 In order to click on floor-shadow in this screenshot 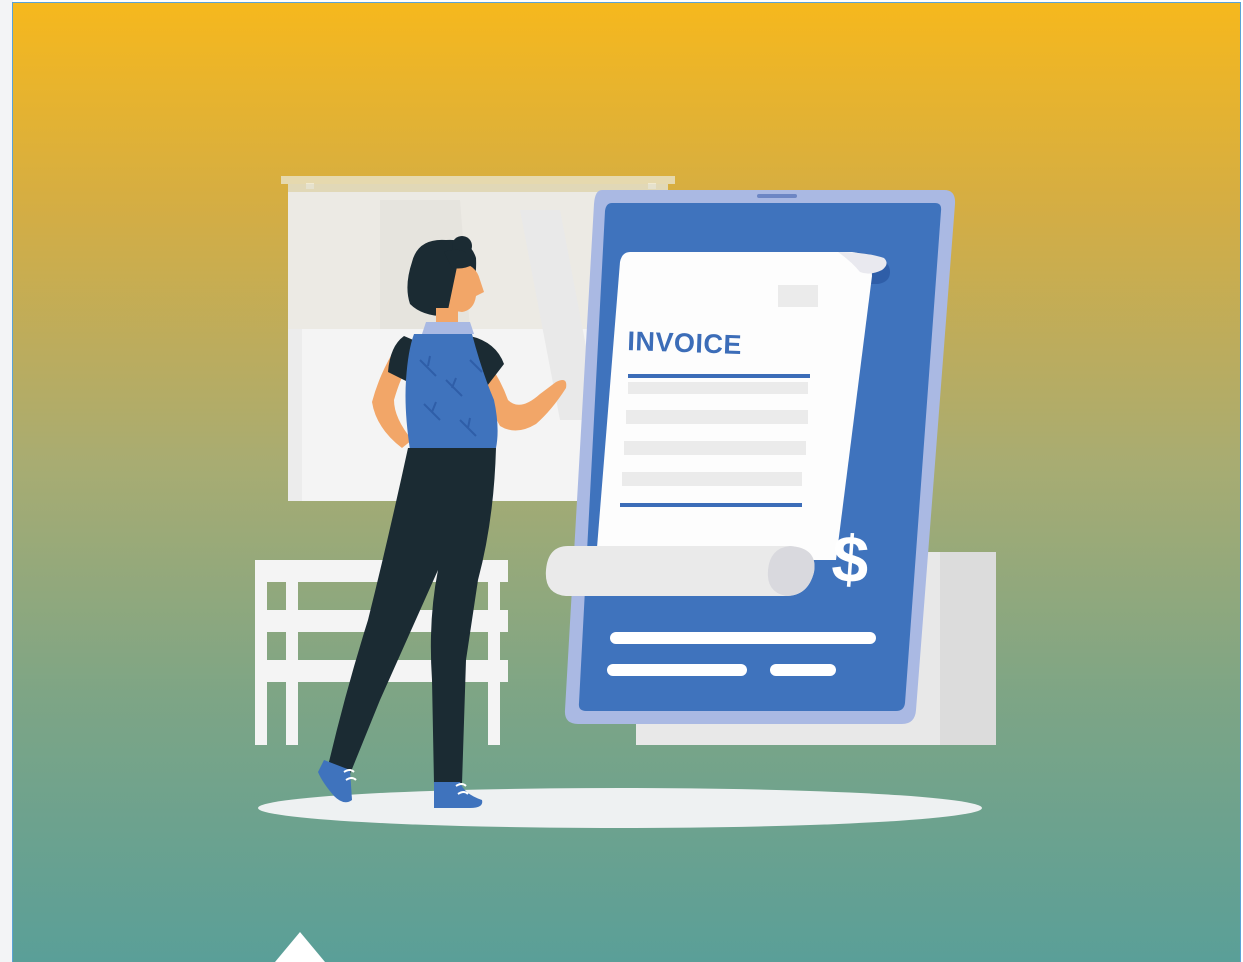, I will do `click(620, 808)`.